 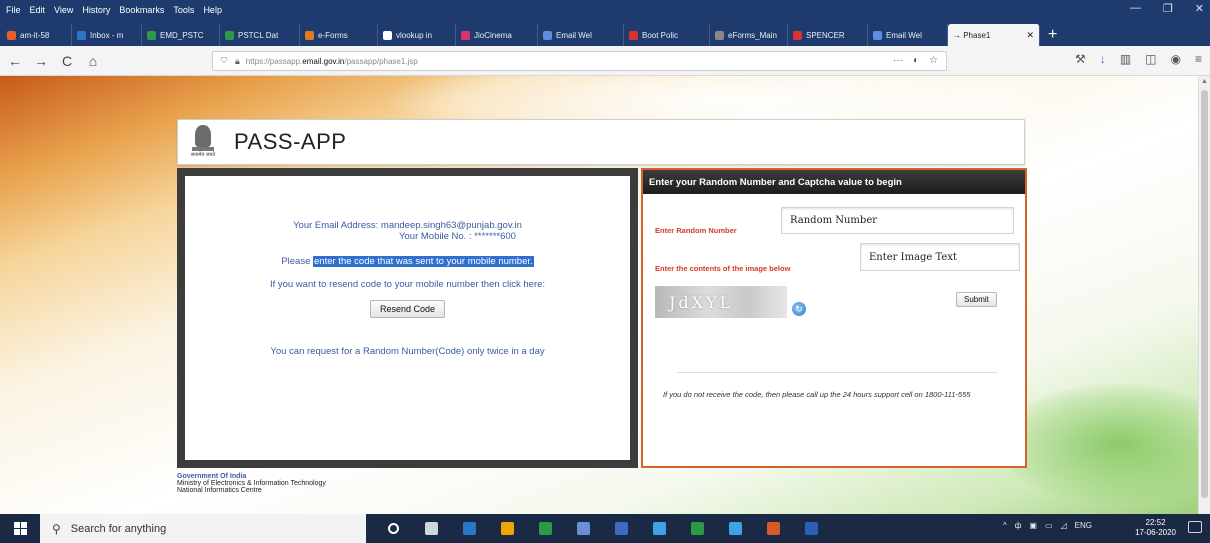 What do you see at coordinates (898, 60) in the screenshot?
I see `more-icon: ···` at bounding box center [898, 60].